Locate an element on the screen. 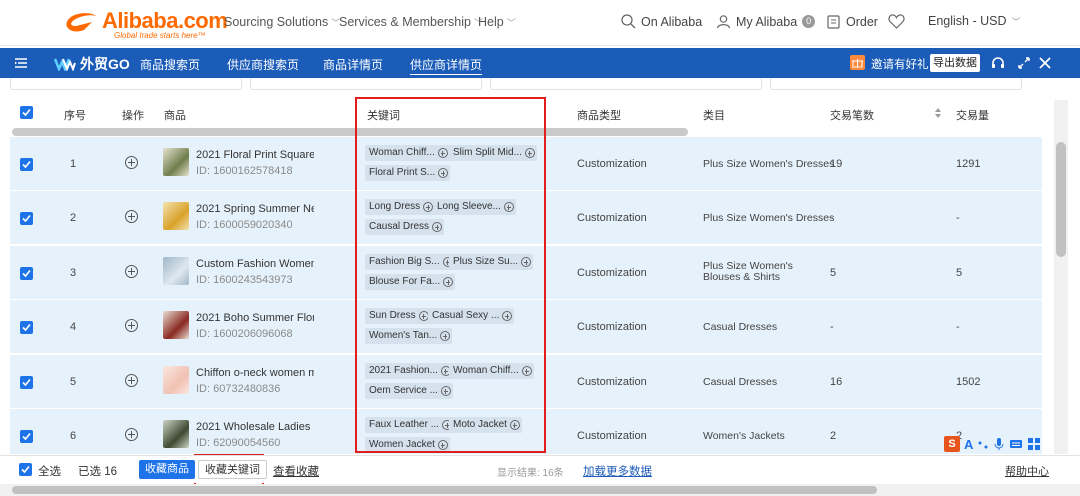  grid-menu-icon is located at coordinates (1034, 444).